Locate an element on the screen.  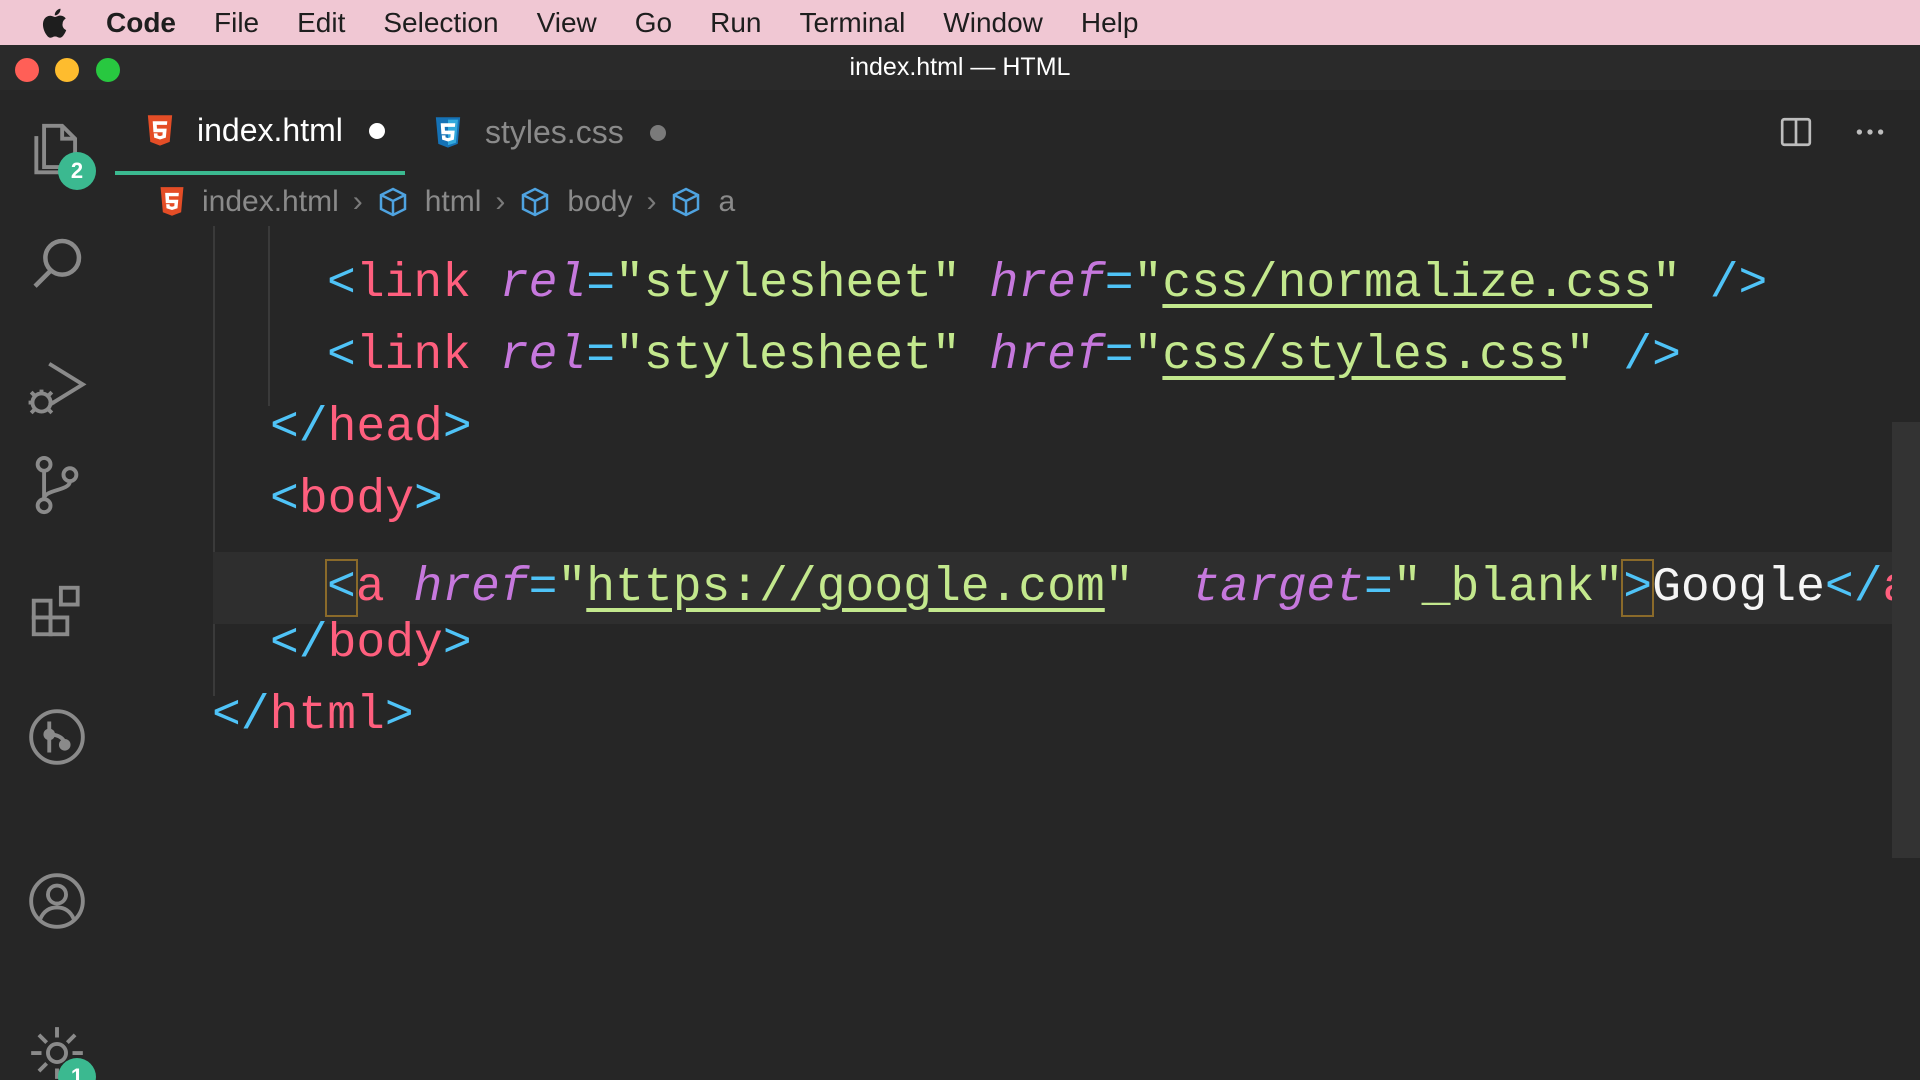
git-graph-icon is located at coordinates (57, 737).